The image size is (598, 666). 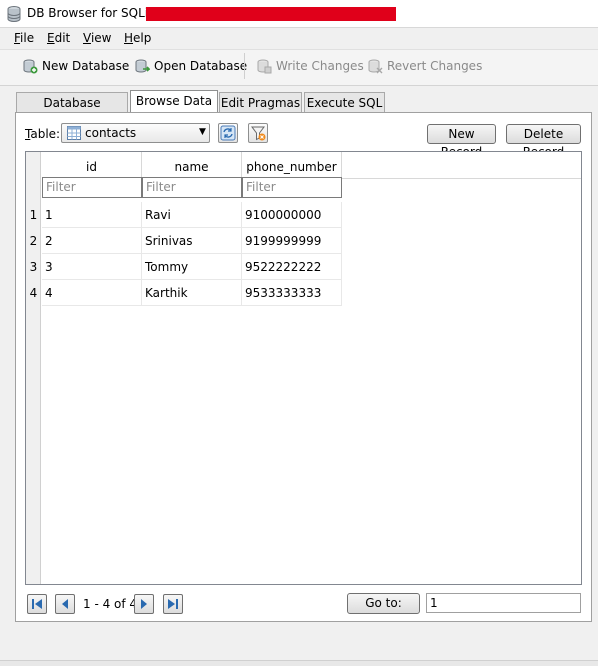 I want to click on first-page-icon, so click(x=37, y=604).